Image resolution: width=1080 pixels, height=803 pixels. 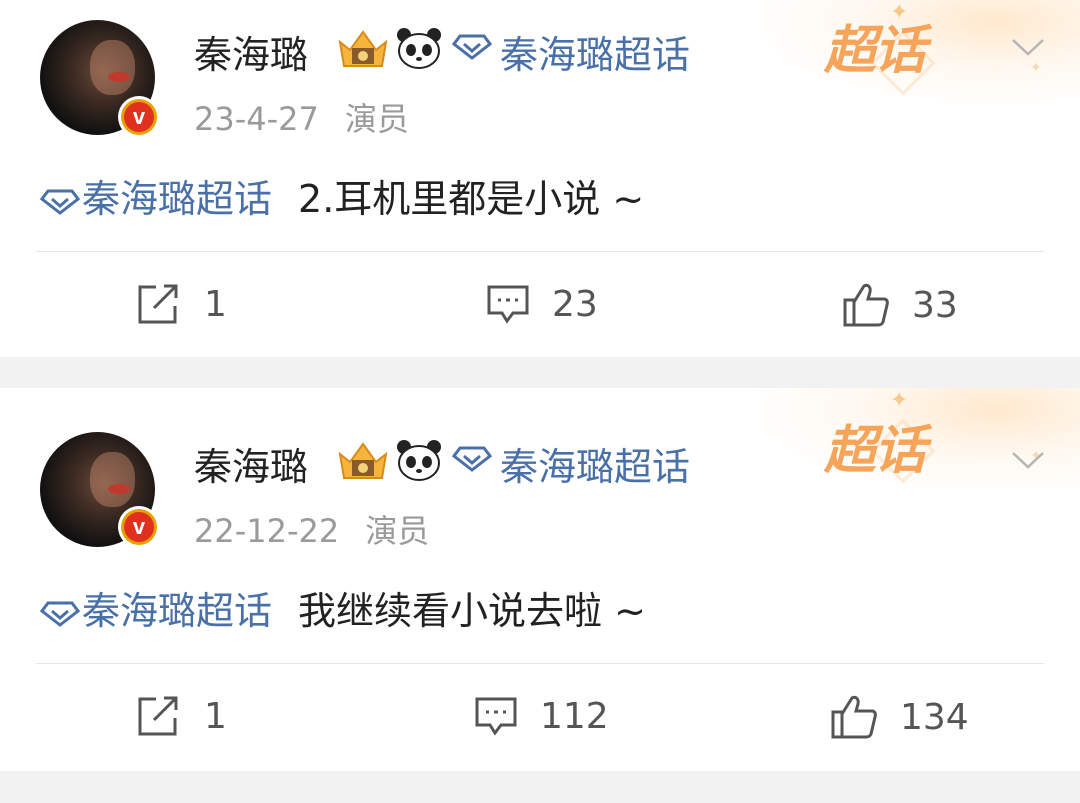 I want to click on post-meta: 22-12-22 演员, so click(x=311, y=529).